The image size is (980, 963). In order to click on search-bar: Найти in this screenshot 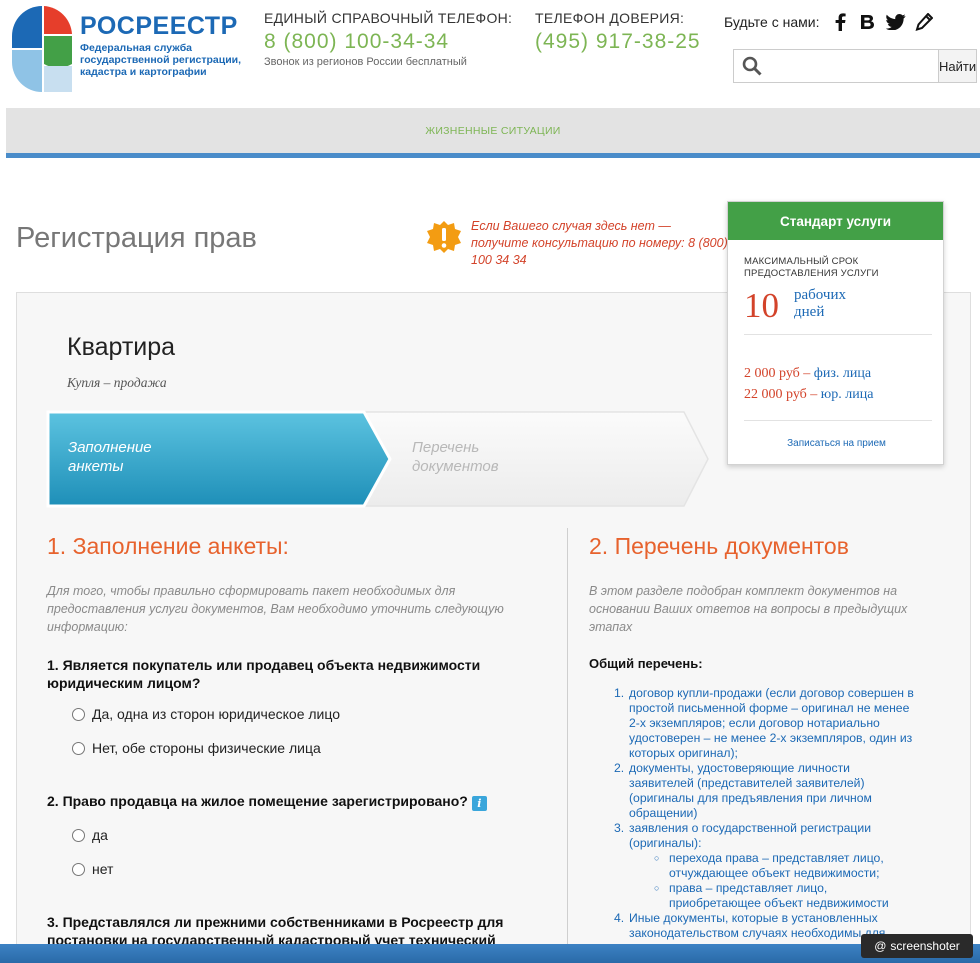, I will do `click(855, 66)`.